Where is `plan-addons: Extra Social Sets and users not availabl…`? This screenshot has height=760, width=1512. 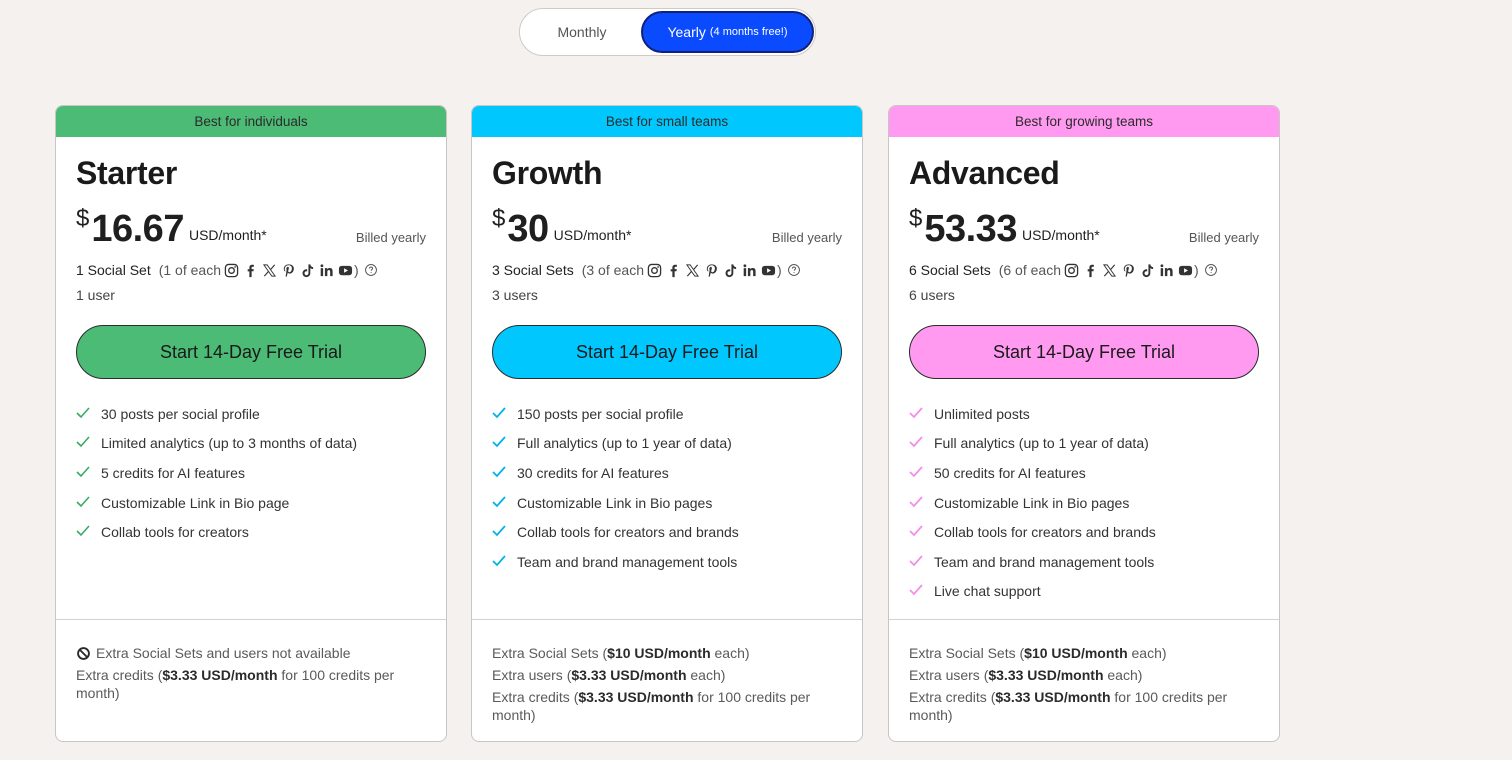
plan-addons: Extra Social Sets and users not availabl… is located at coordinates (251, 680).